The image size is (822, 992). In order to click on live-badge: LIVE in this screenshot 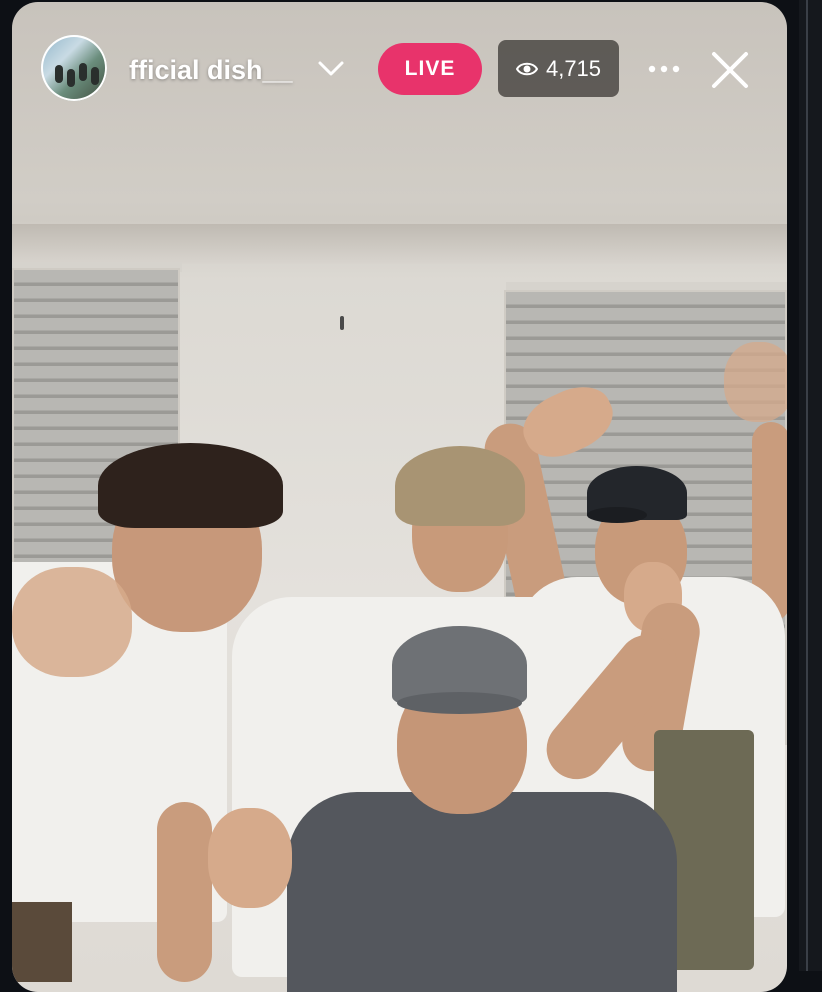, I will do `click(430, 69)`.